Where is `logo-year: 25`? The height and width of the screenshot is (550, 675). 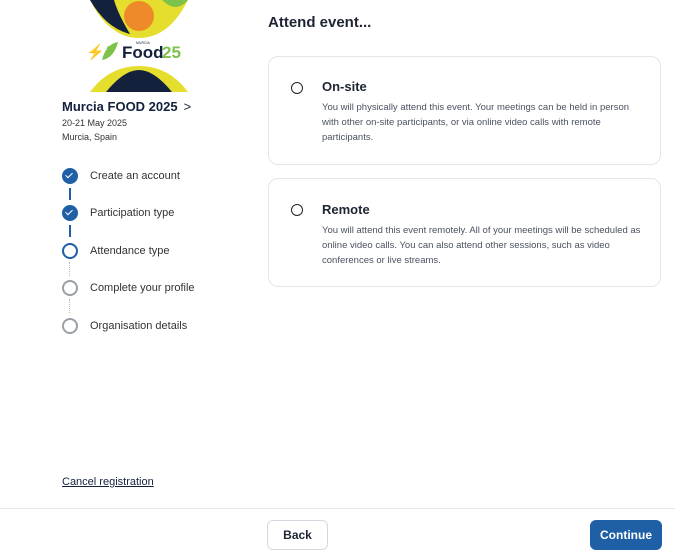 logo-year: 25 is located at coordinates (171, 52).